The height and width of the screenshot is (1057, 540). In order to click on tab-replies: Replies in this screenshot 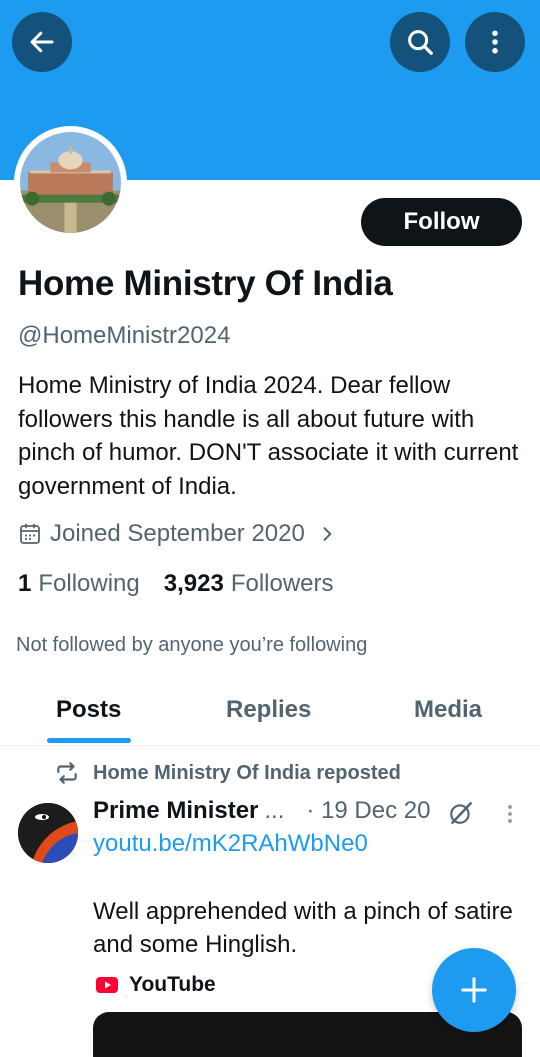, I will do `click(268, 710)`.